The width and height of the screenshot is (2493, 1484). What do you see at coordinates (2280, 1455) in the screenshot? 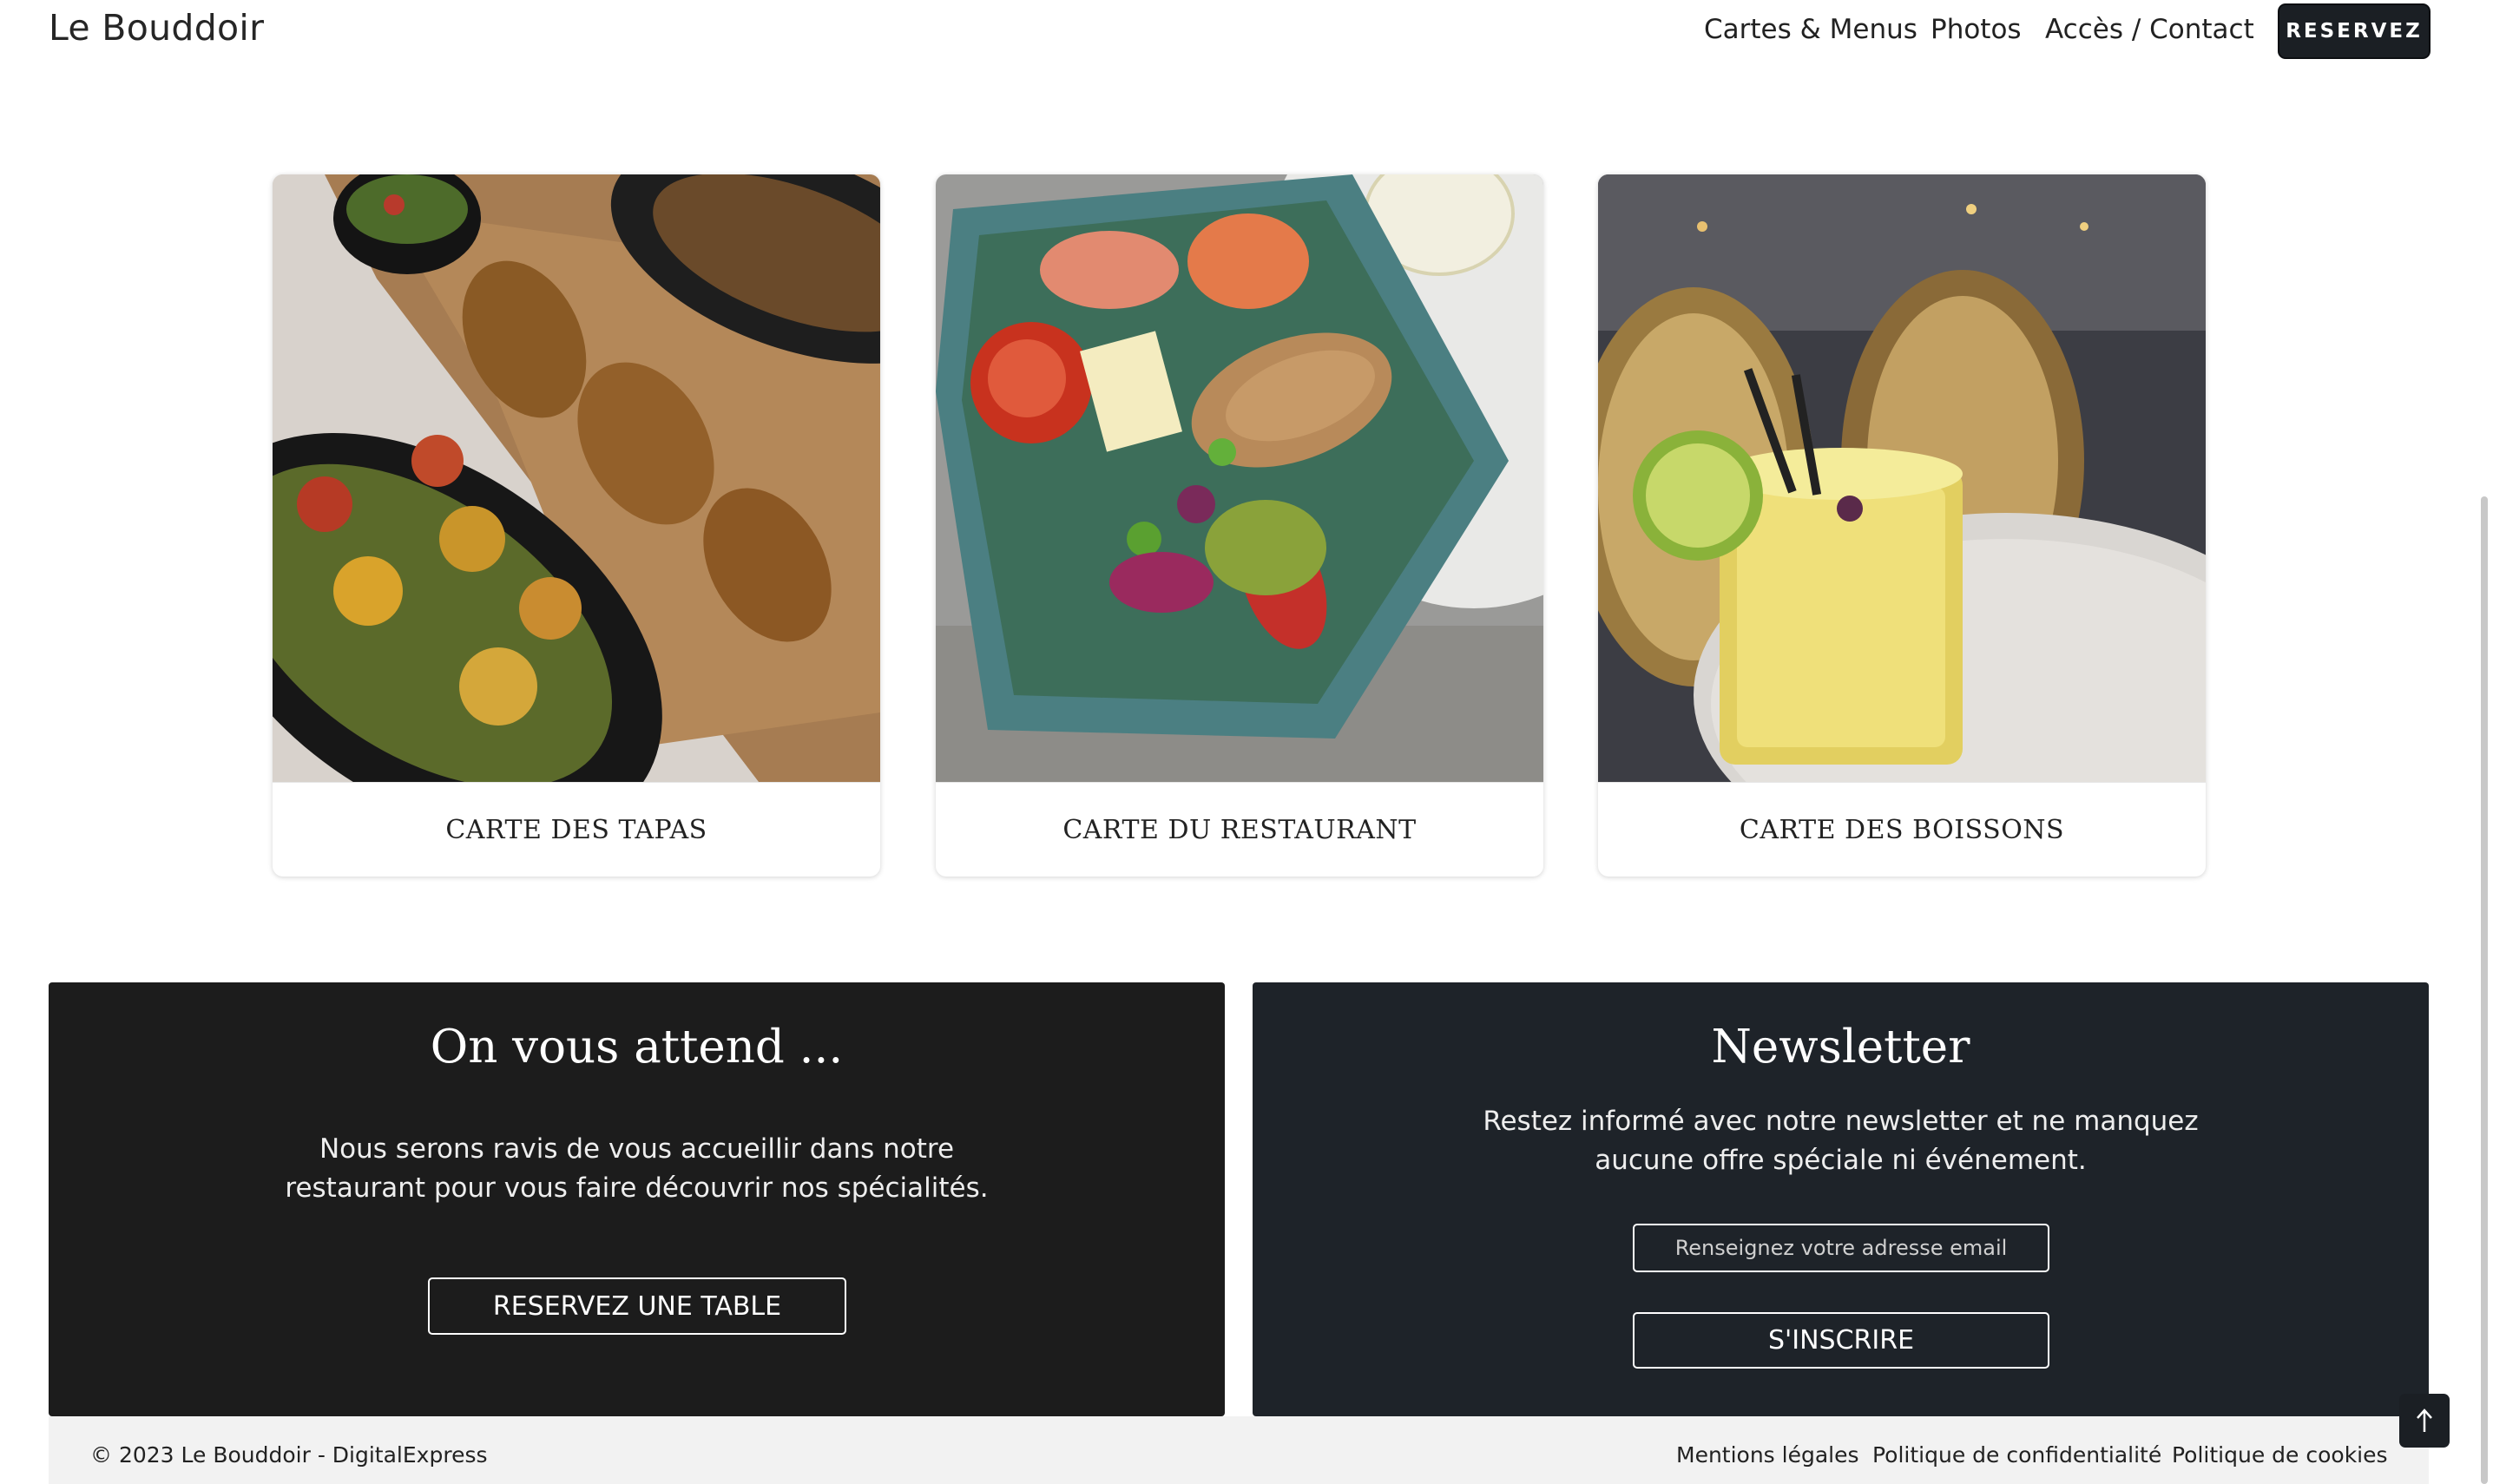
I see `footer-link-cookies: Politique de cookies` at bounding box center [2280, 1455].